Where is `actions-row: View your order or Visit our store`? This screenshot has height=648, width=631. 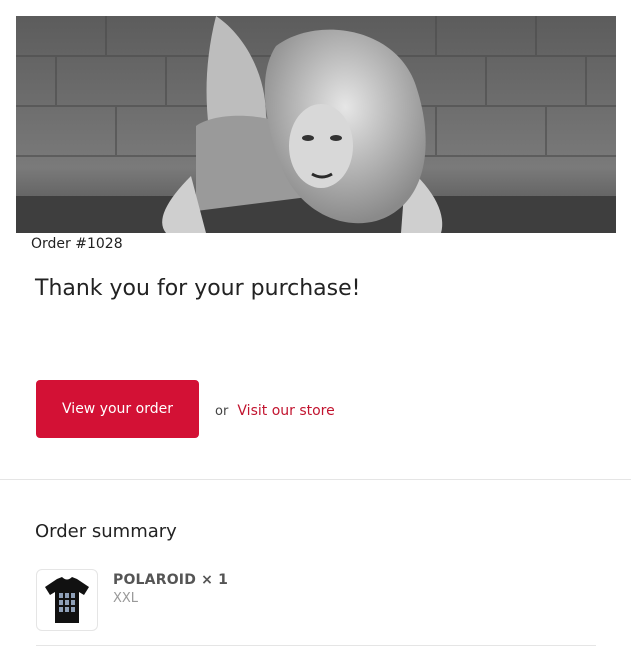
actions-row: View your order or Visit our store is located at coordinates (185, 409).